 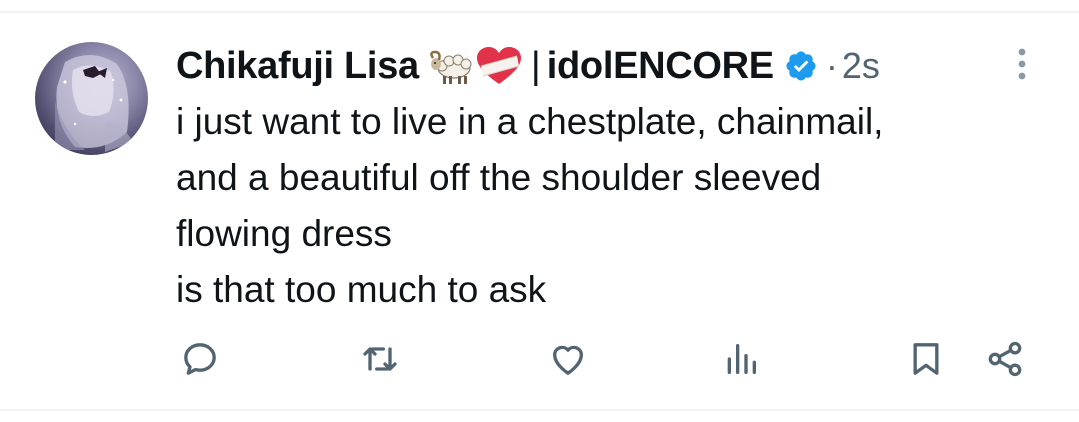 I want to click on tweet-text-line: is that too much to ask, so click(x=361, y=289).